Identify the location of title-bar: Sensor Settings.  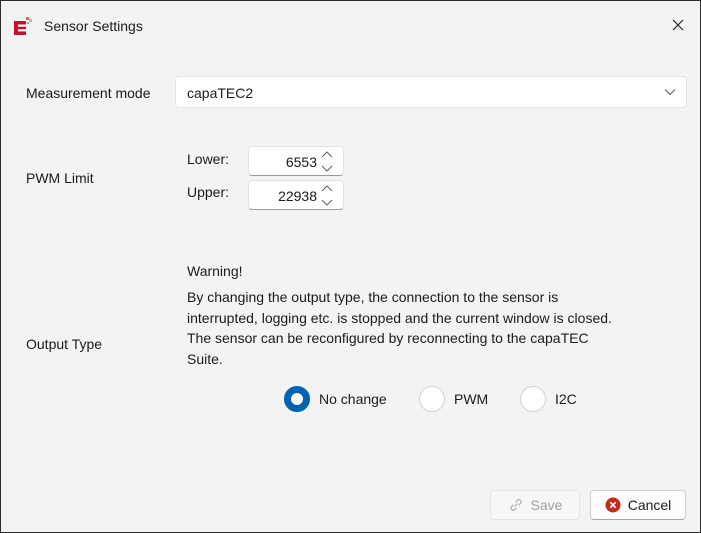
(350, 26).